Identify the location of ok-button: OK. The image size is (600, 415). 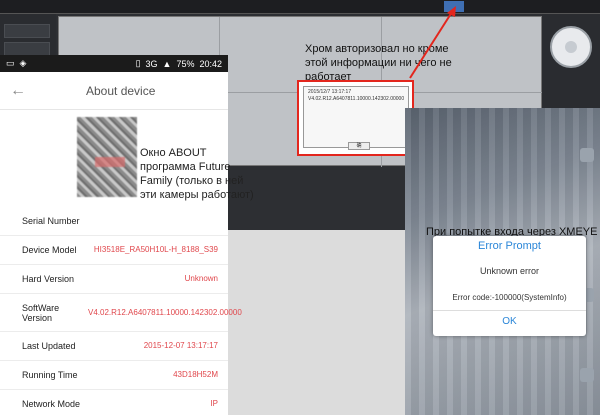
(509, 321).